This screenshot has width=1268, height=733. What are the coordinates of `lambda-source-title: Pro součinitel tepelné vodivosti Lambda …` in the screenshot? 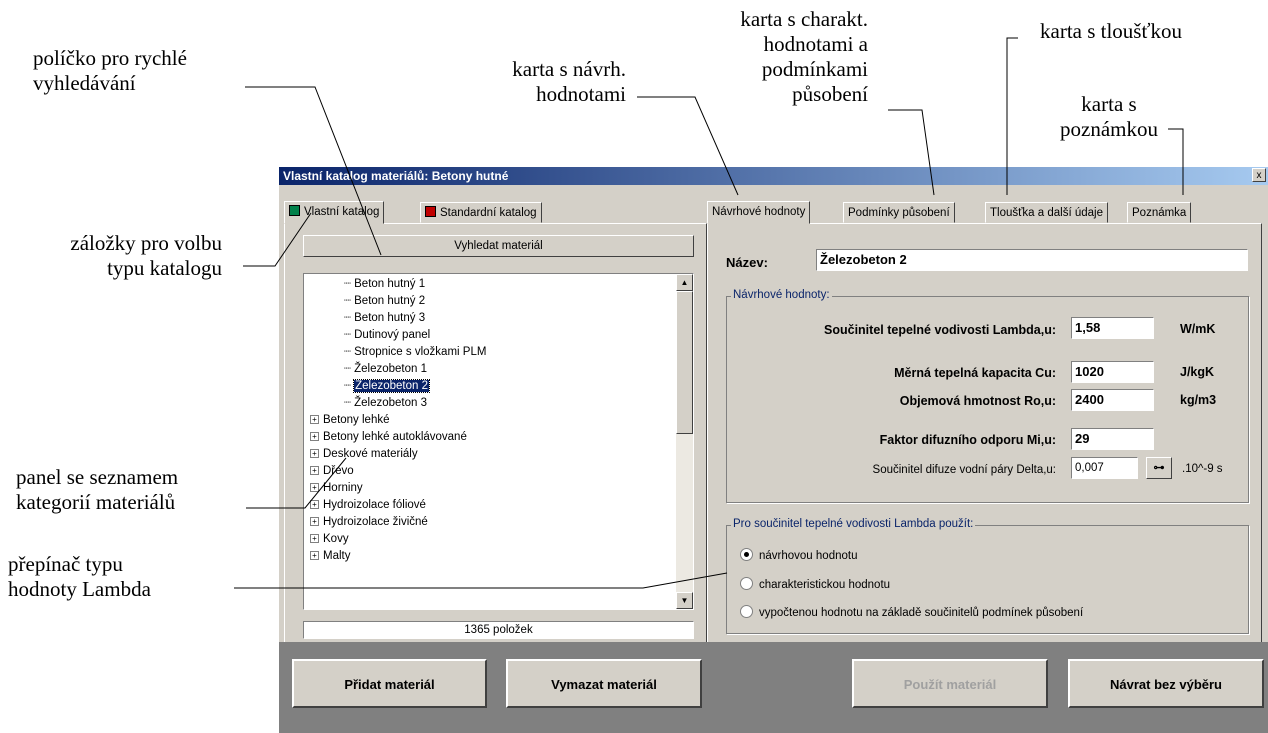 It's located at (853, 524).